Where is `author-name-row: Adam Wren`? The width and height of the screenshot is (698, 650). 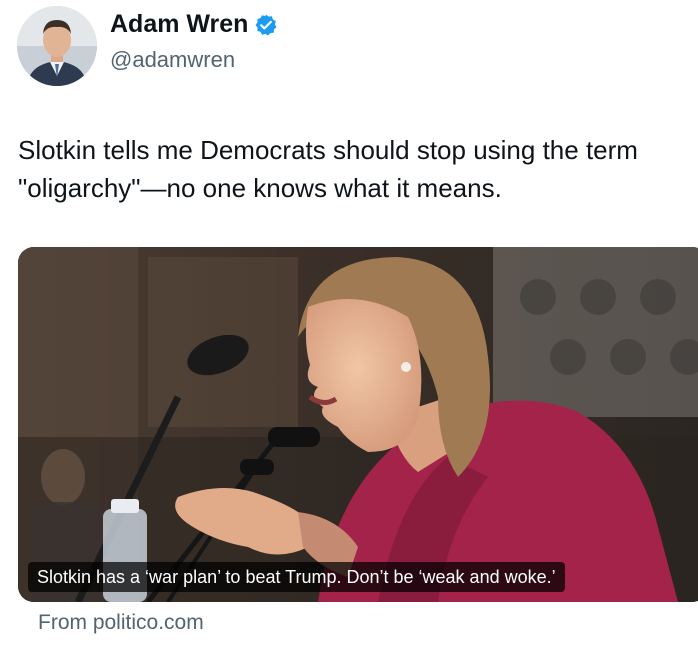
author-name-row: Adam Wren is located at coordinates (194, 24).